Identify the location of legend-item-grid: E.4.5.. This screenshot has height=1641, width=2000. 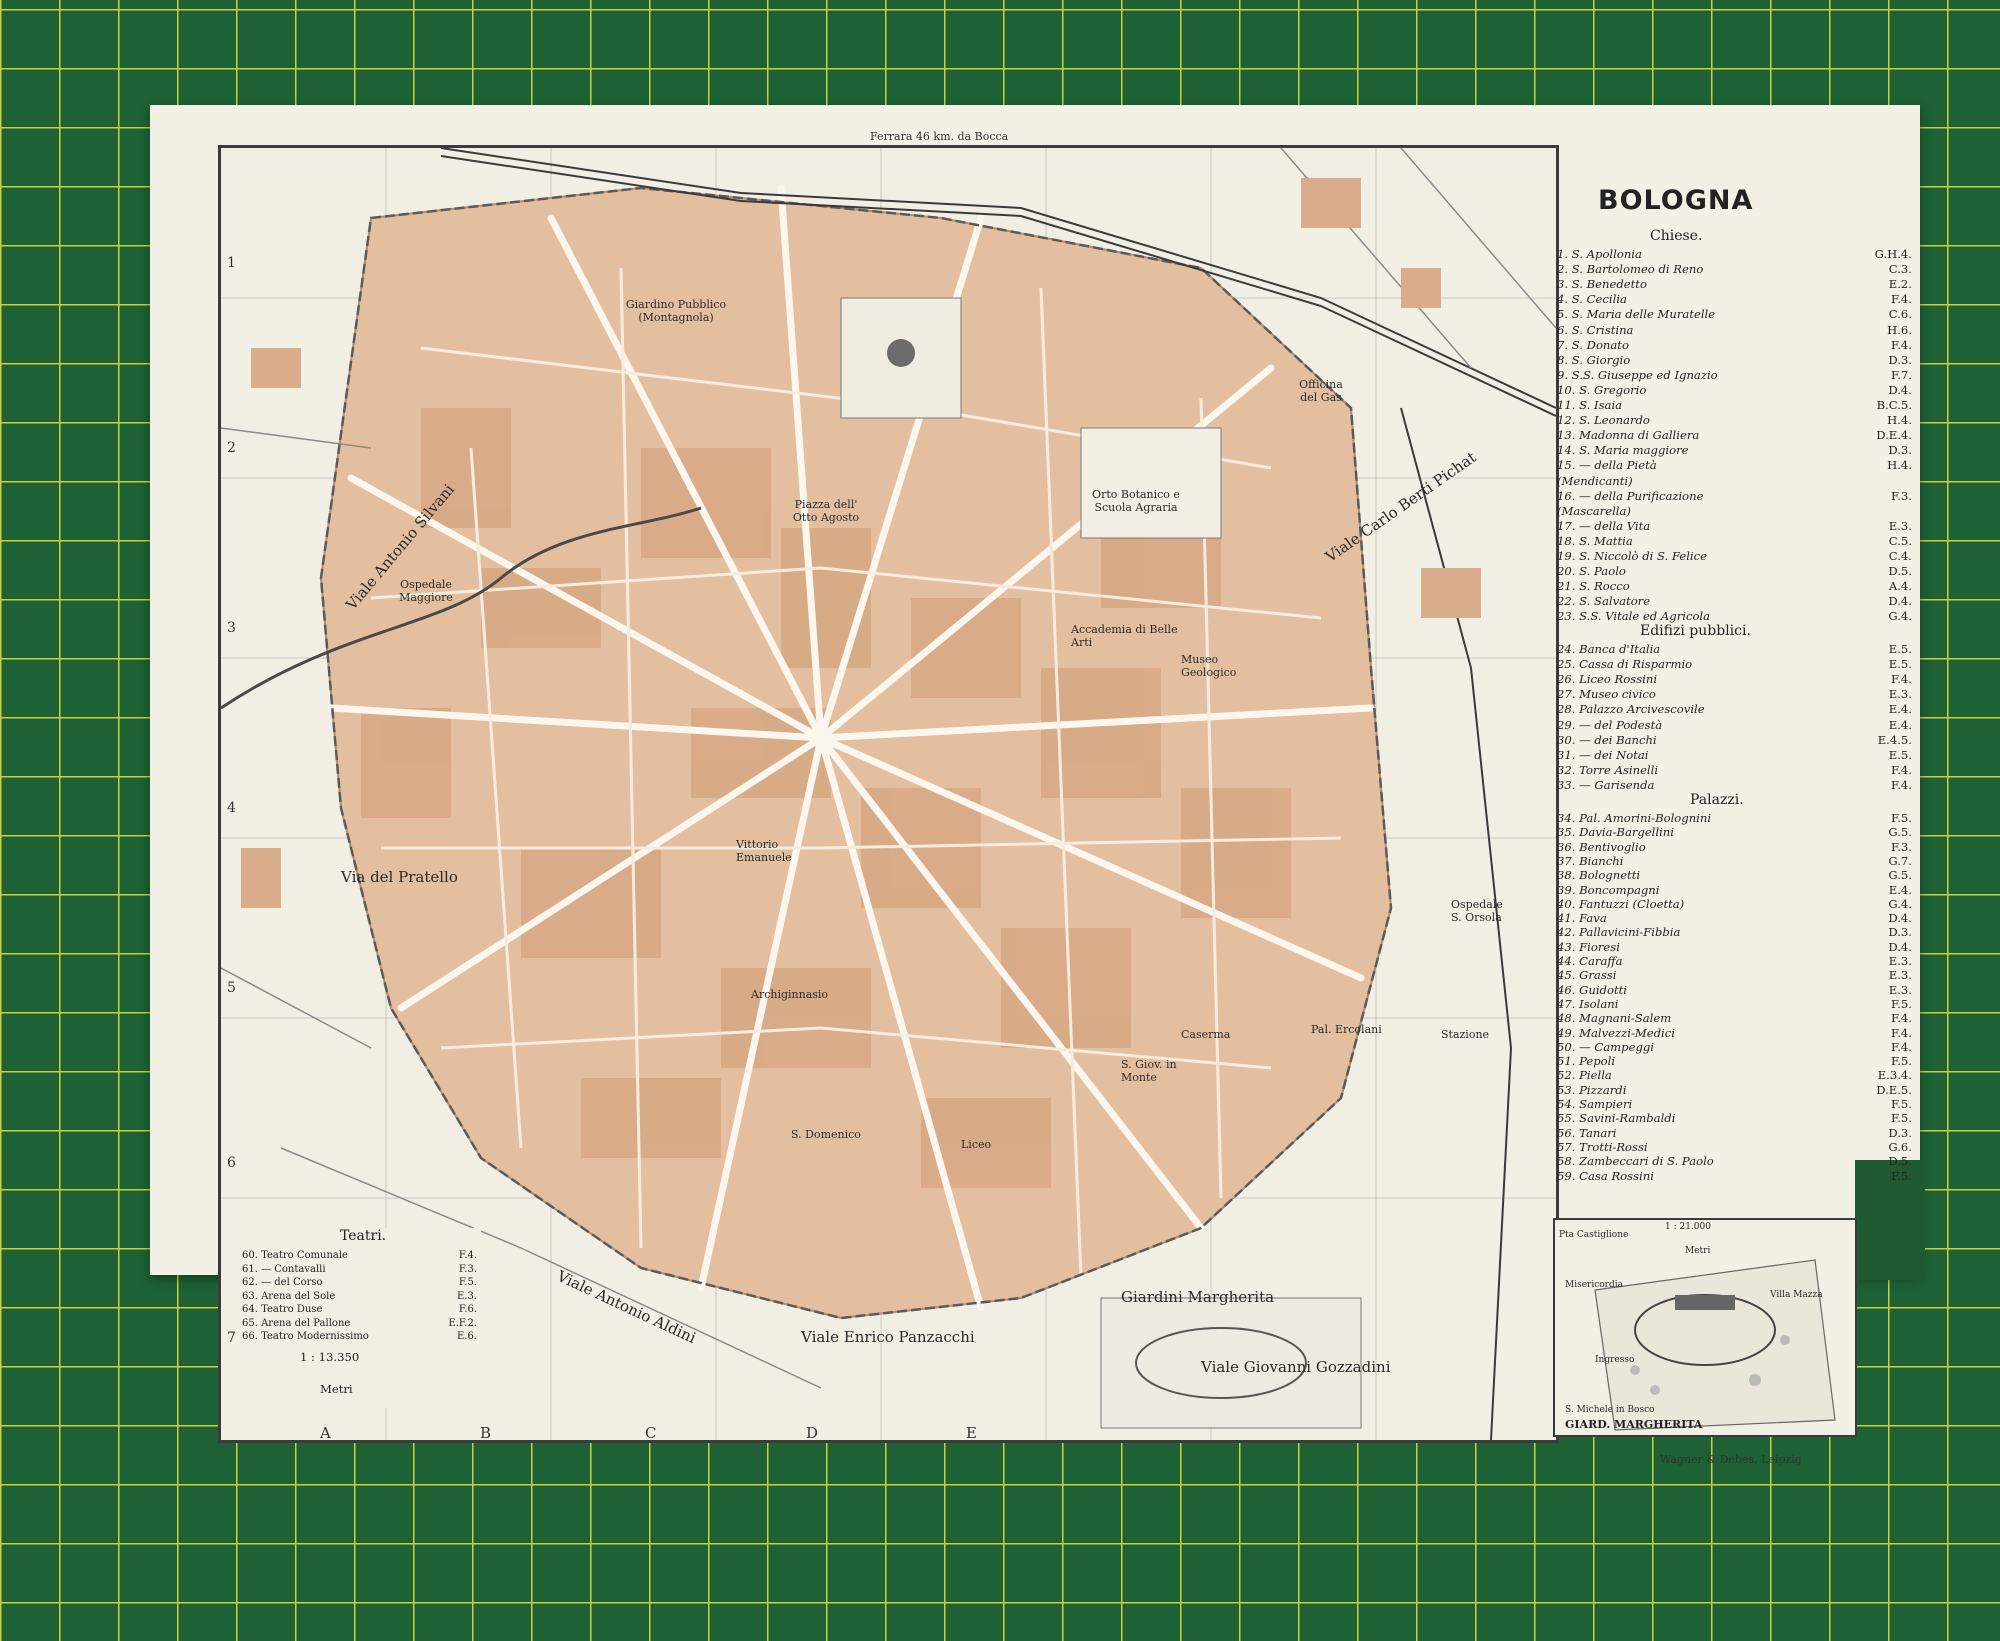
(1894, 739).